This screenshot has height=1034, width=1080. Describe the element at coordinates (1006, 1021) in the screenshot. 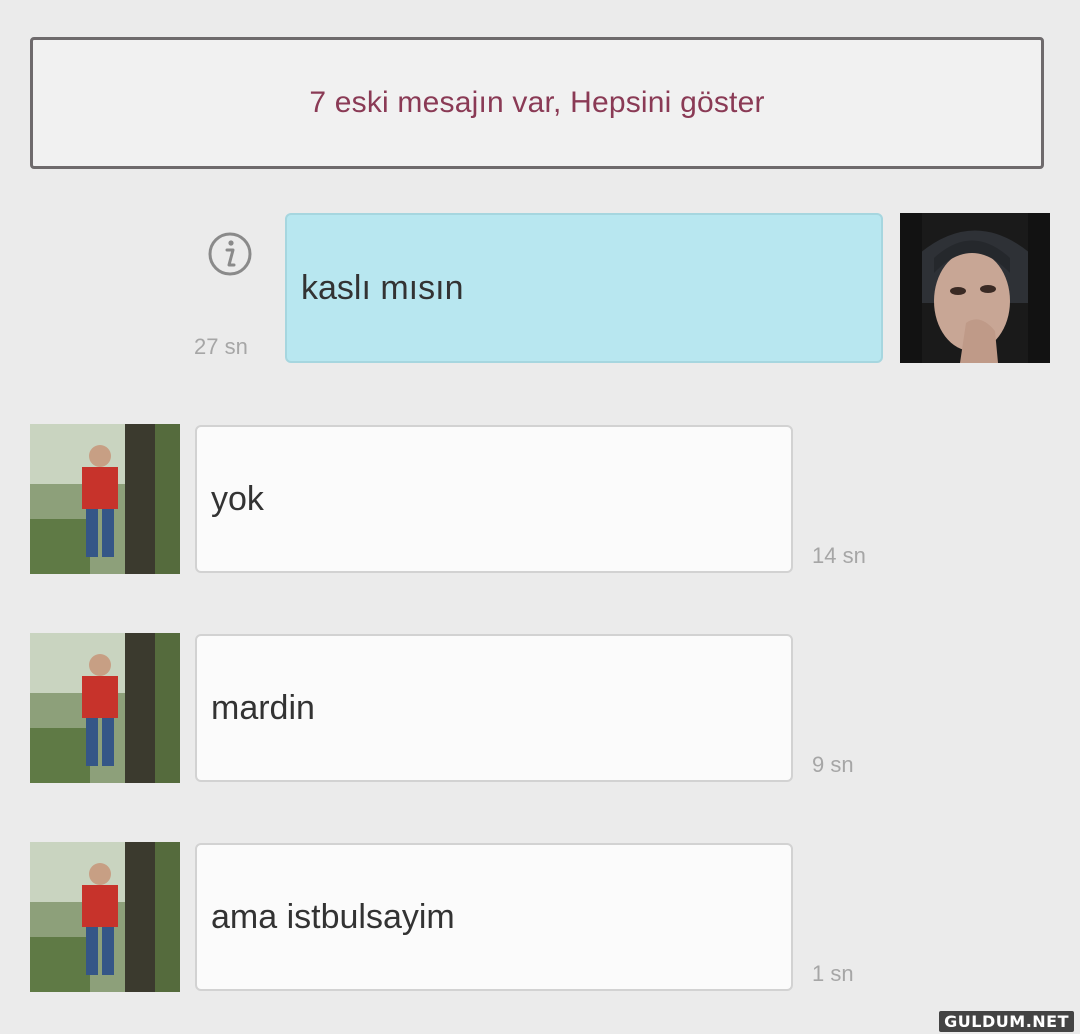

I see `watermark: GULDUM.NET` at that location.